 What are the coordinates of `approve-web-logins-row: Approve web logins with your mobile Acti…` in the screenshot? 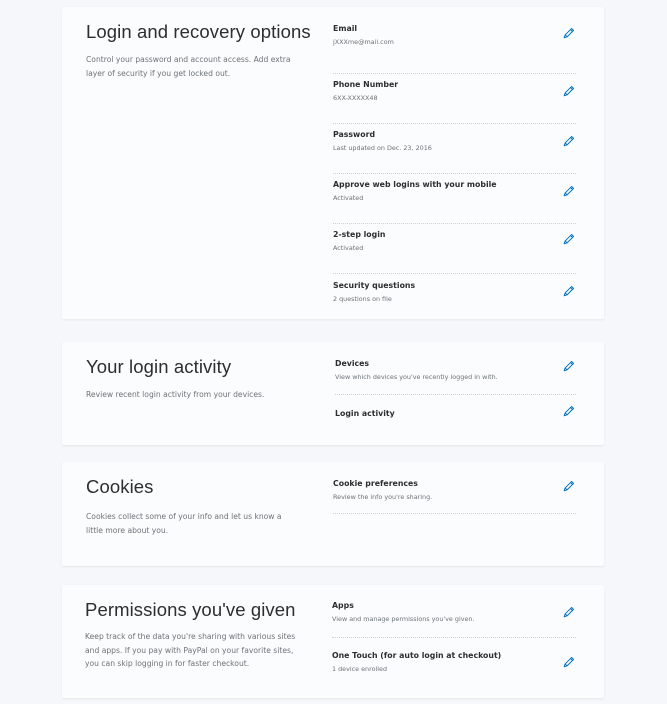 It's located at (454, 199).